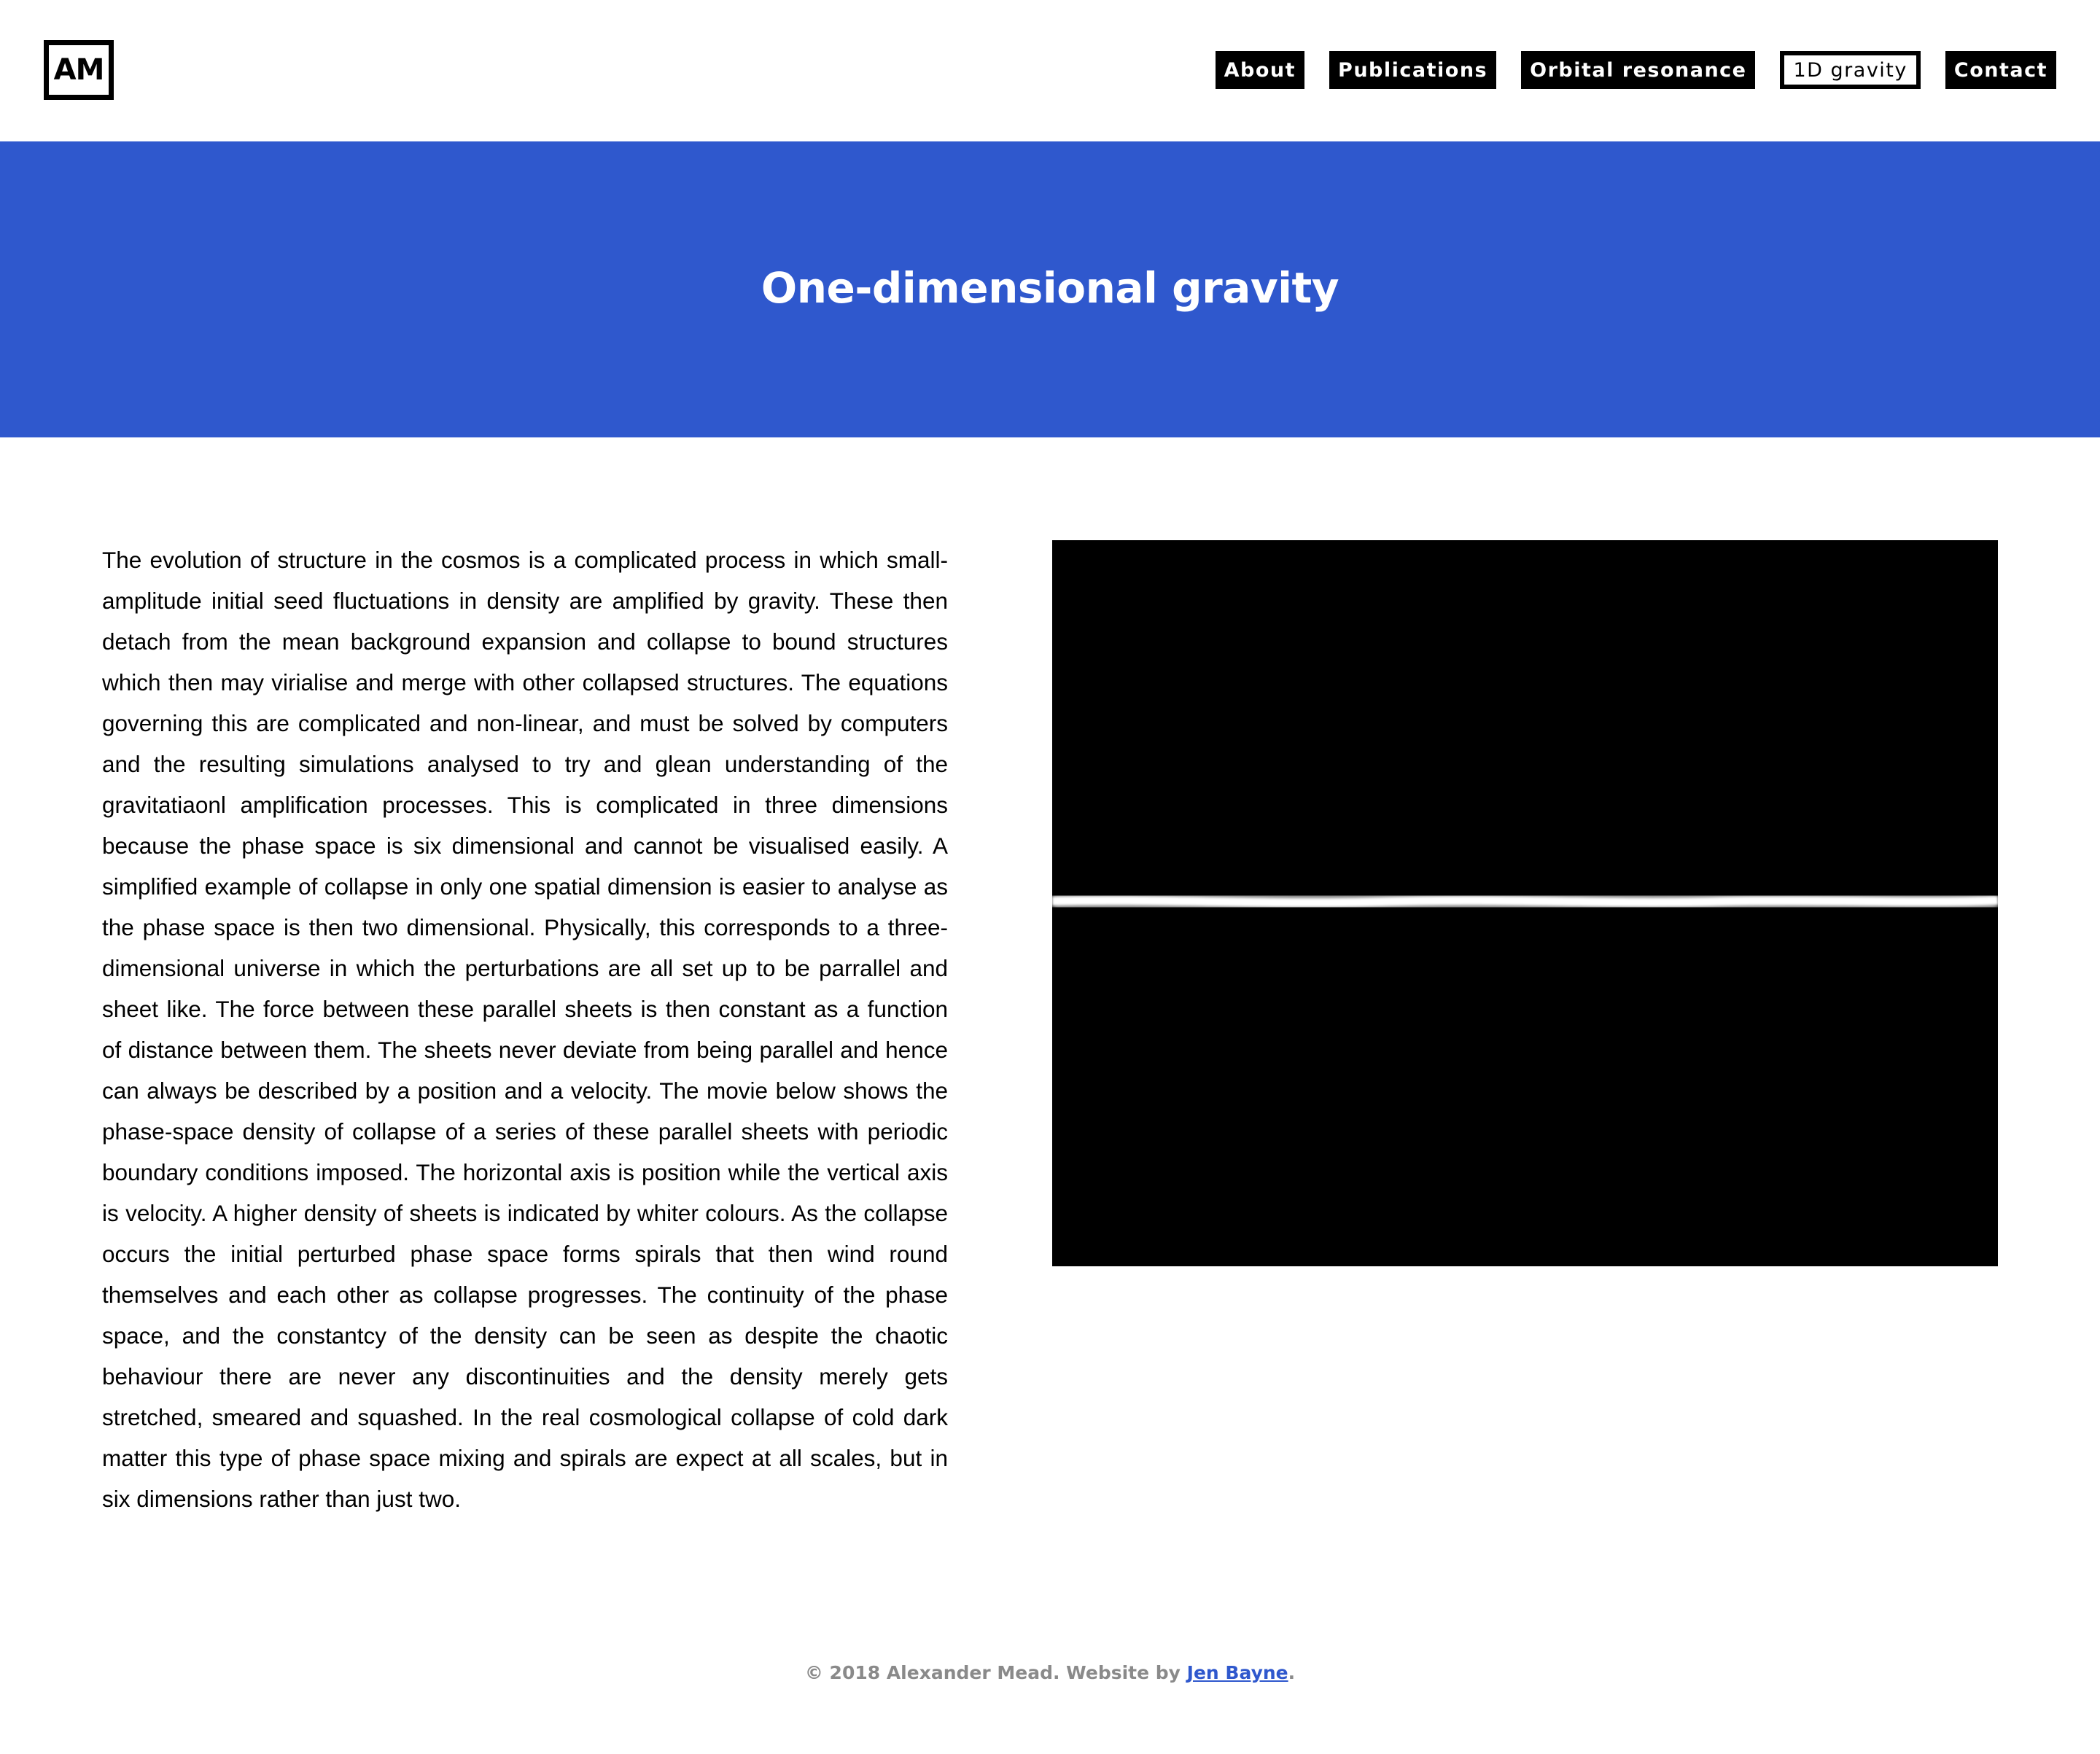 This screenshot has height=1754, width=2100. I want to click on credit-link: Jen Bayne, so click(1237, 1672).